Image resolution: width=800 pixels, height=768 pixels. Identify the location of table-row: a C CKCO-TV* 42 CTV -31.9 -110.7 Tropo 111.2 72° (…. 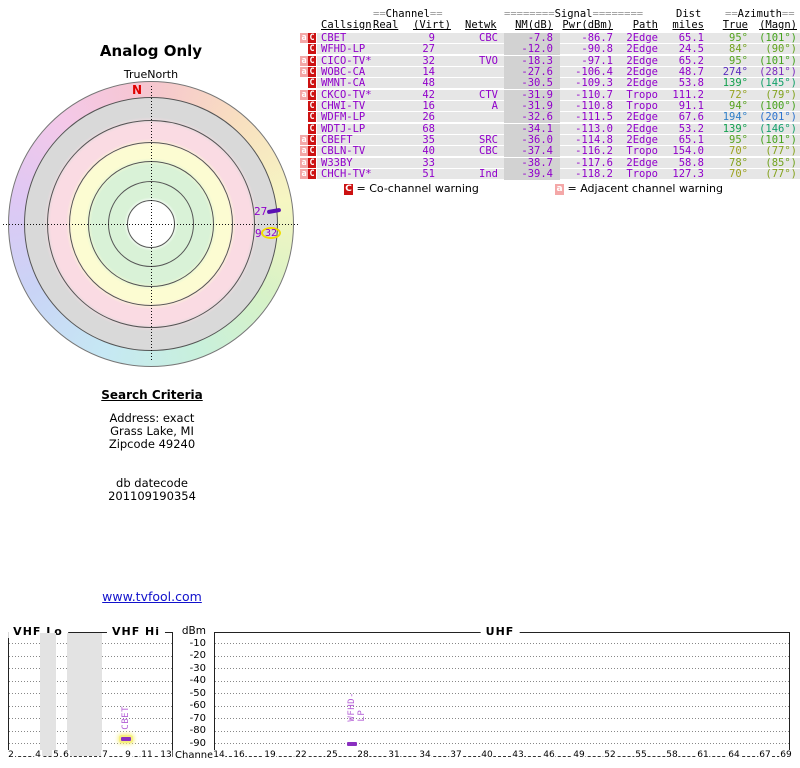
(550, 94).